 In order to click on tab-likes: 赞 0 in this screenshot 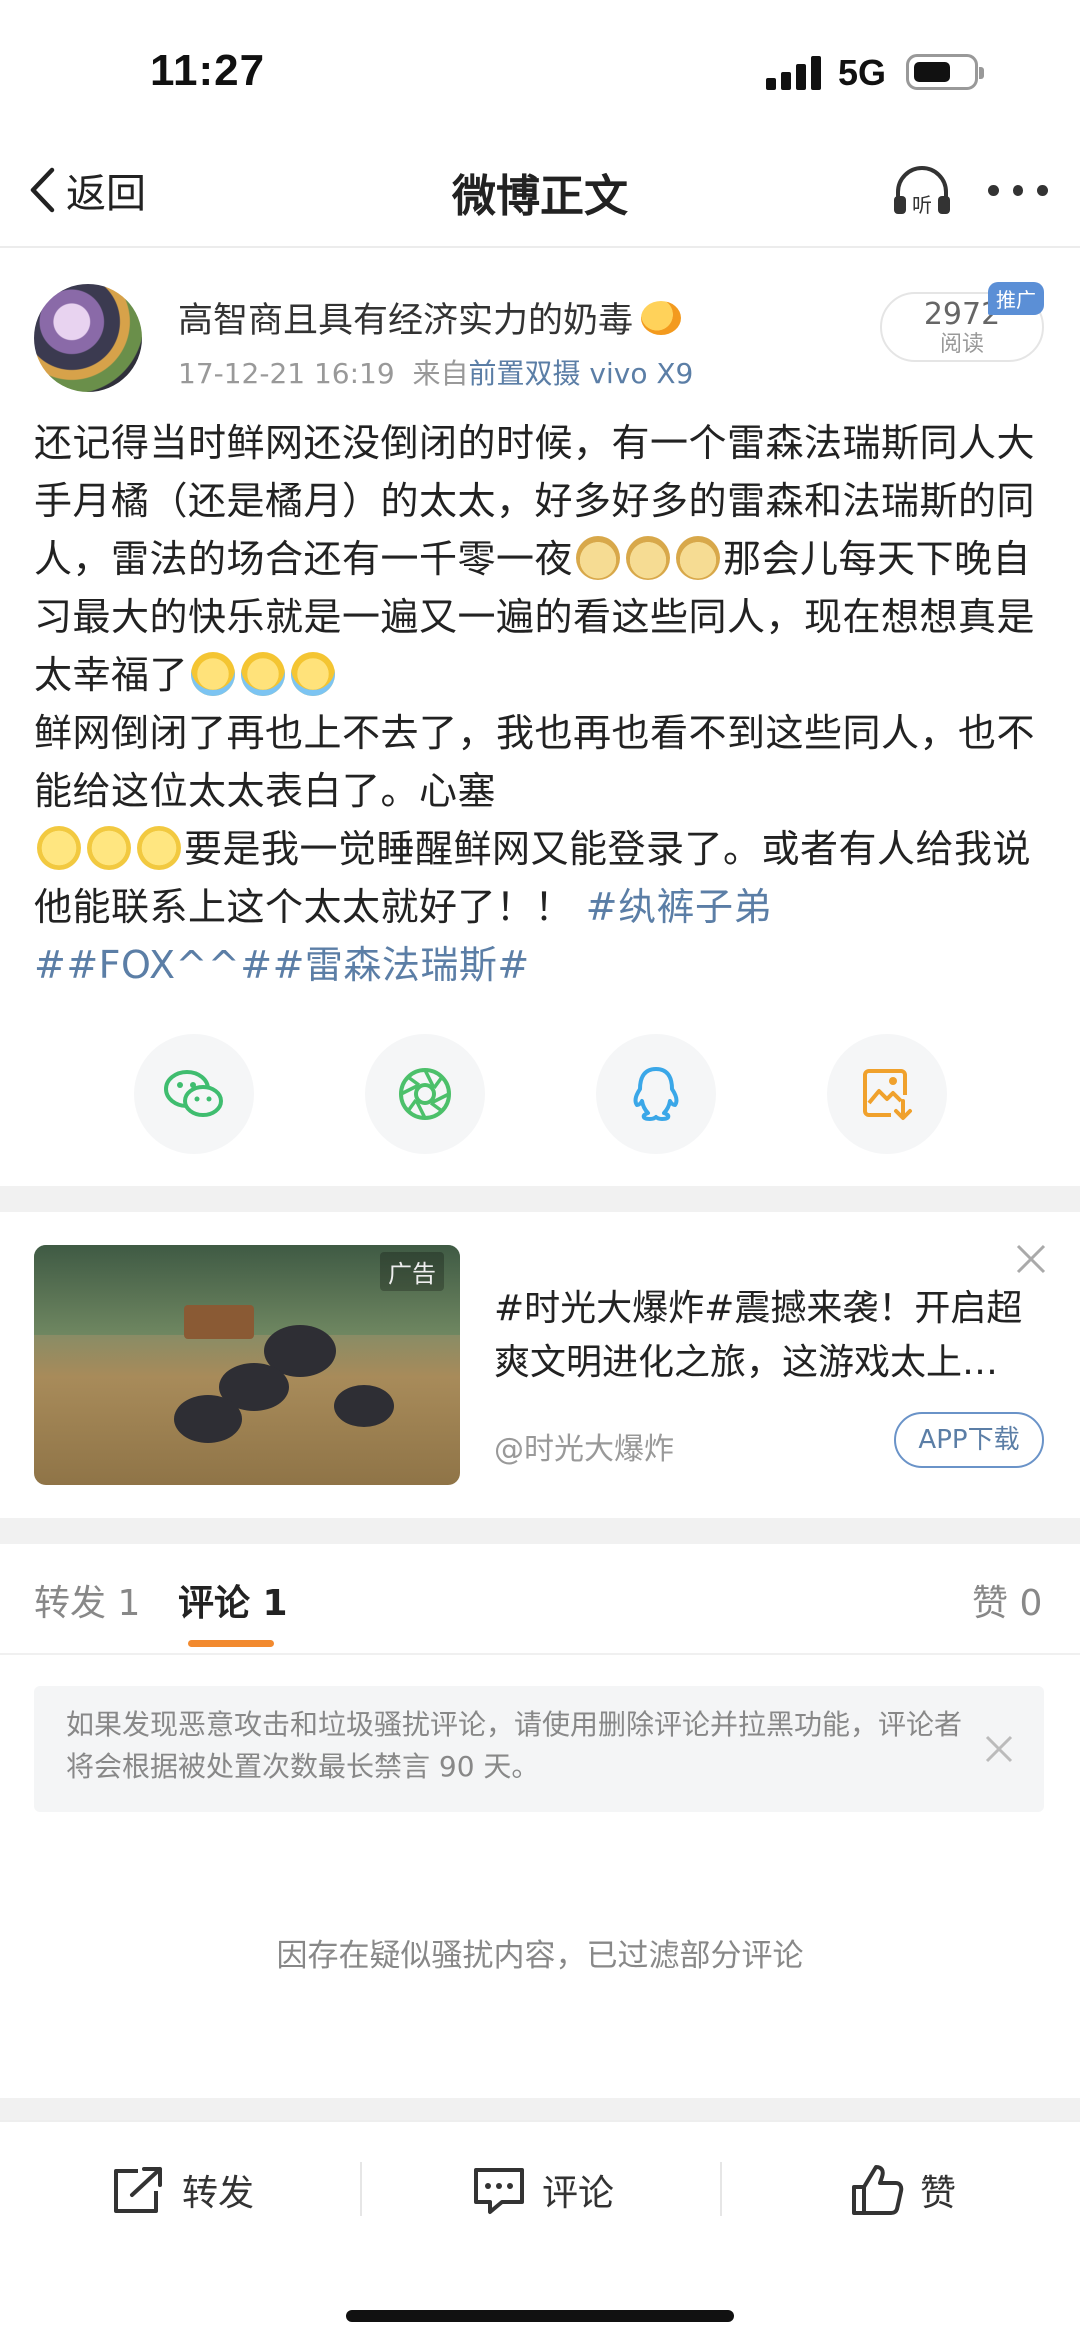, I will do `click(1007, 1600)`.